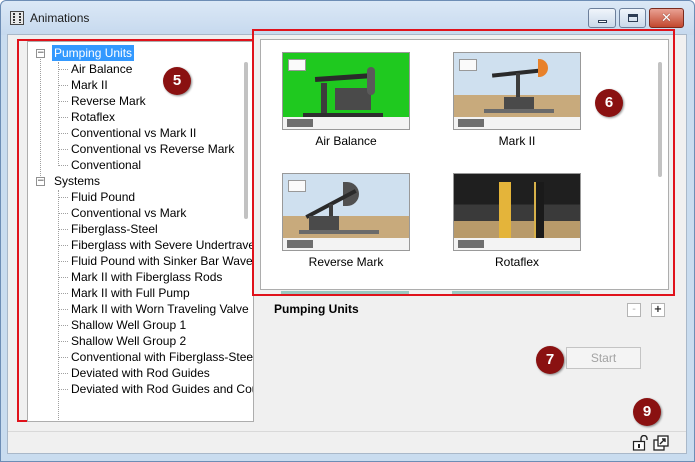 This screenshot has height=462, width=695. I want to click on undock-icon, so click(661, 443).